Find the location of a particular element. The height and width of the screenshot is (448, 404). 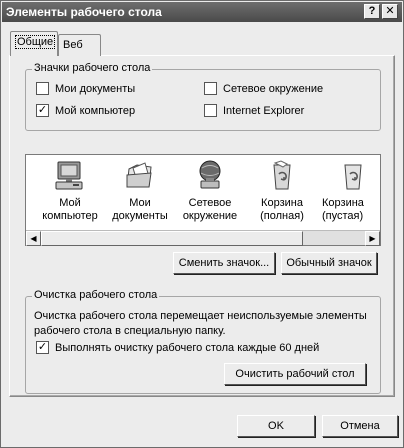

computer-icon is located at coordinates (69, 175).